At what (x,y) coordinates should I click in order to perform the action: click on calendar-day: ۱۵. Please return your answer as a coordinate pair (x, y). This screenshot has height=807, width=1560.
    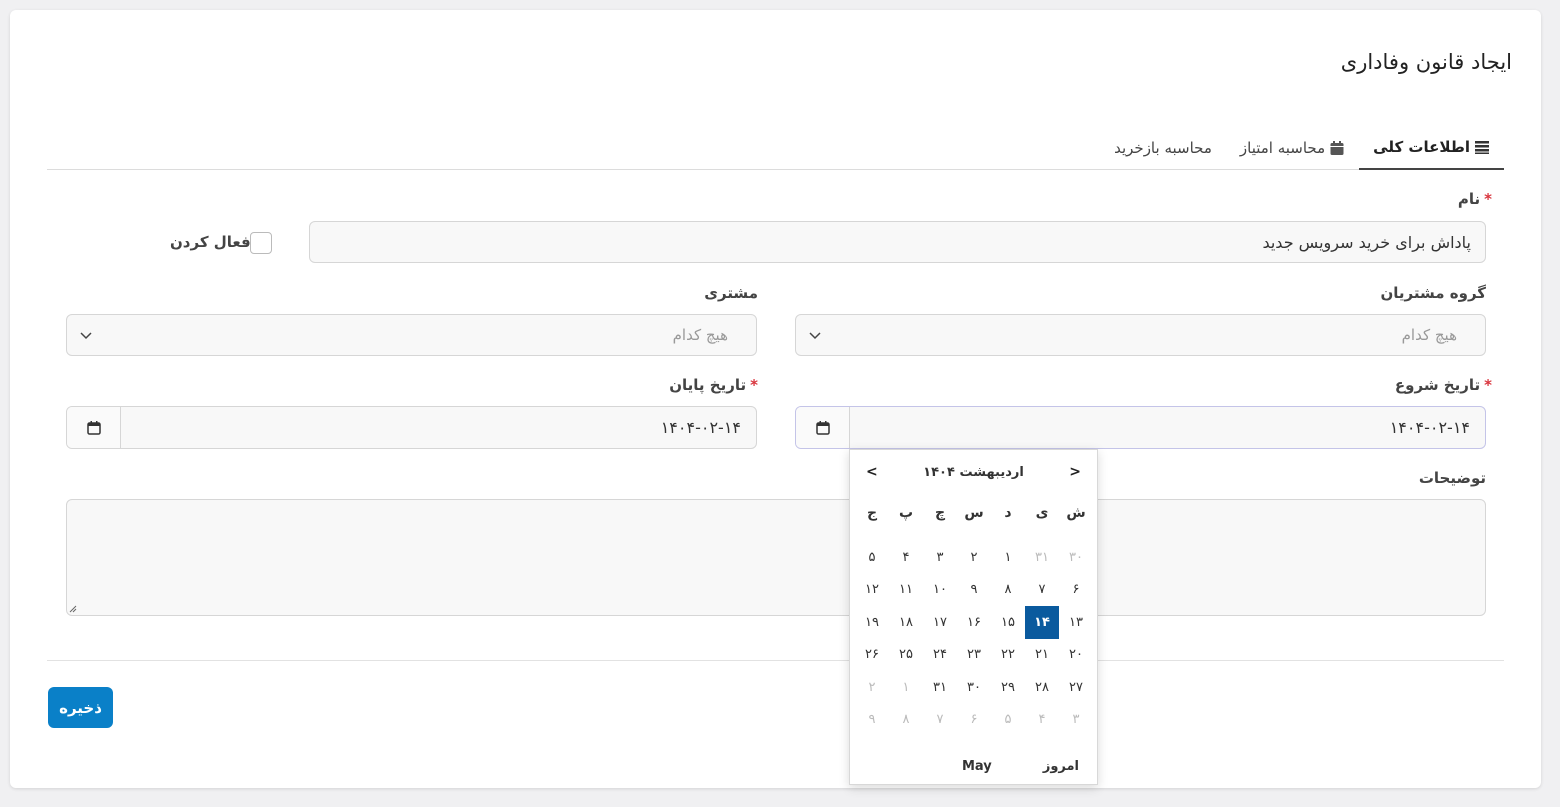
    Looking at the image, I should click on (1008, 622).